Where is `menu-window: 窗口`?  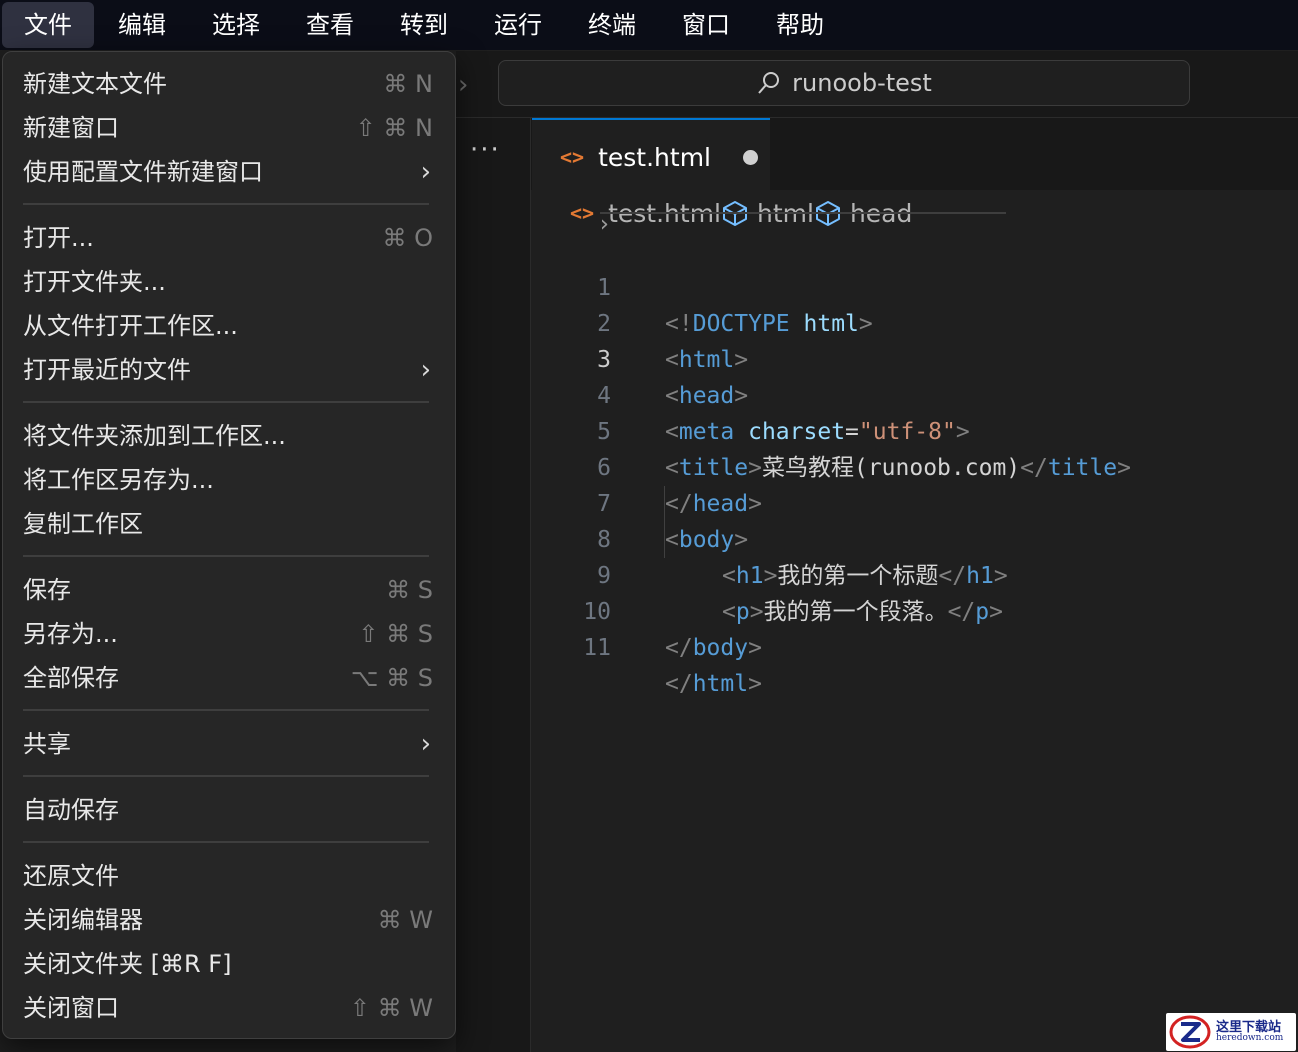 menu-window: 窗口 is located at coordinates (706, 25).